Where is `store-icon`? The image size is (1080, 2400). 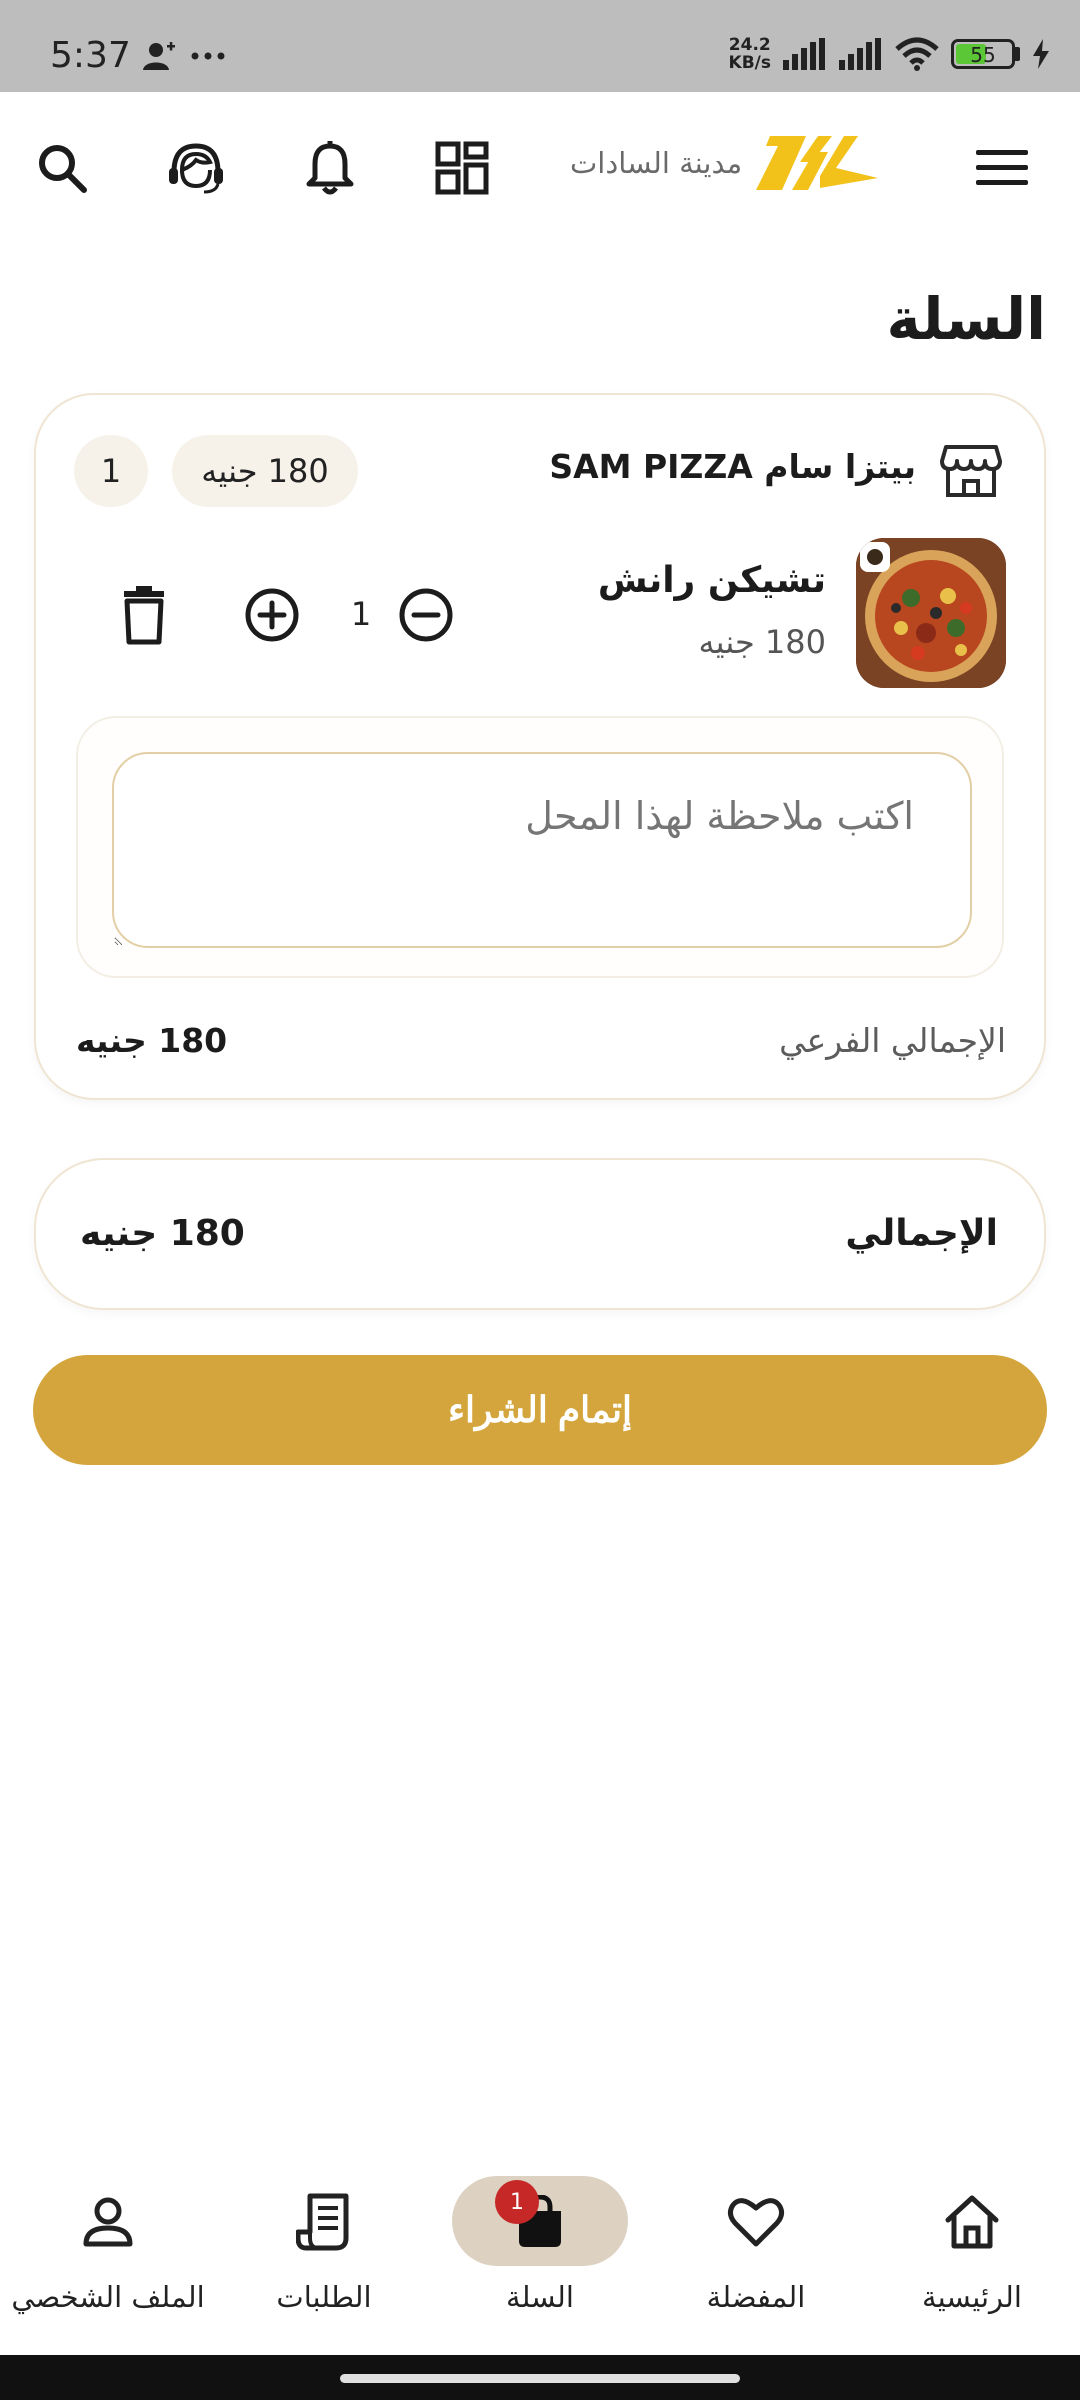 store-icon is located at coordinates (971, 471).